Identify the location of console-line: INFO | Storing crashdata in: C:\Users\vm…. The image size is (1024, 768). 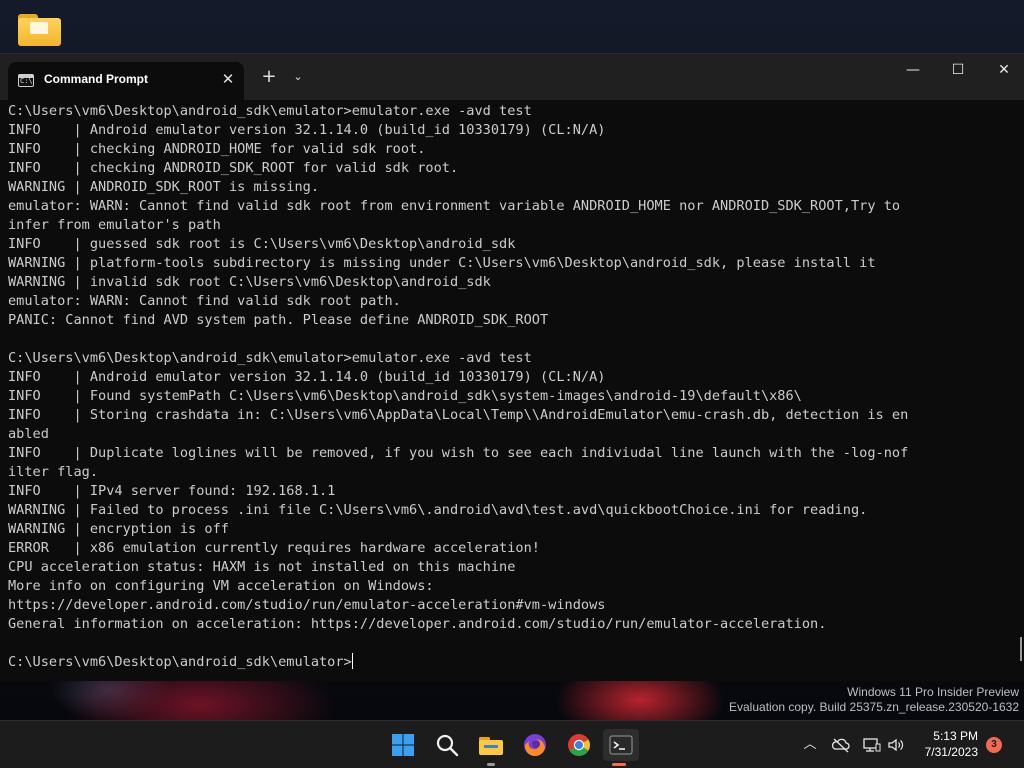
(458, 415).